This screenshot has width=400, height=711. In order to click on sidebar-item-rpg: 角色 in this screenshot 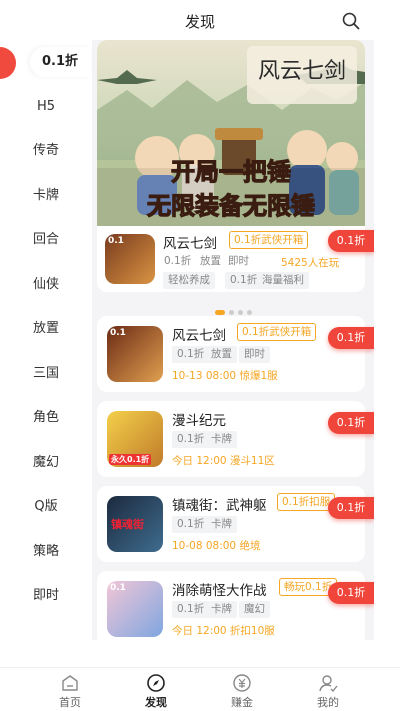, I will do `click(46, 418)`.